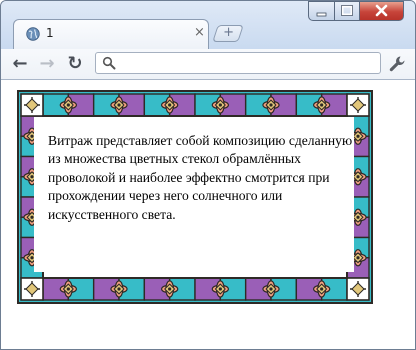 The image size is (416, 350). I want to click on tab-close-icon: ×, so click(199, 33).